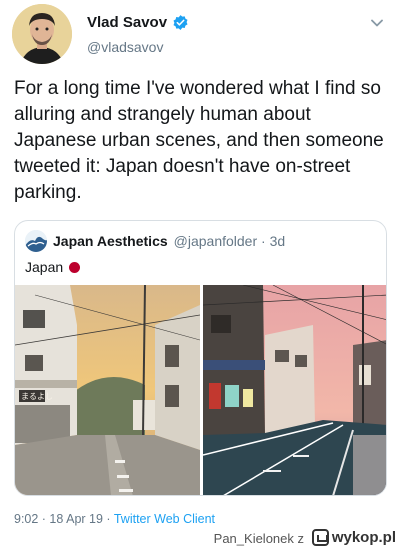 This screenshot has width=400, height=550. I want to click on author-handle: @vladsavov, so click(125, 47).